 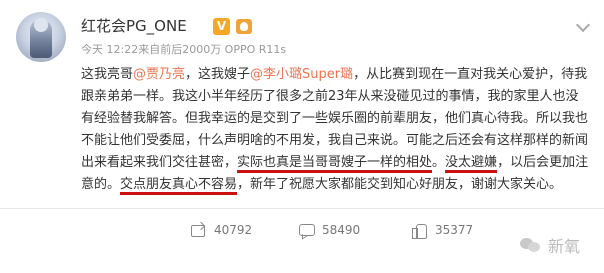 I want to click on post-text: 。, so click(x=439, y=162).